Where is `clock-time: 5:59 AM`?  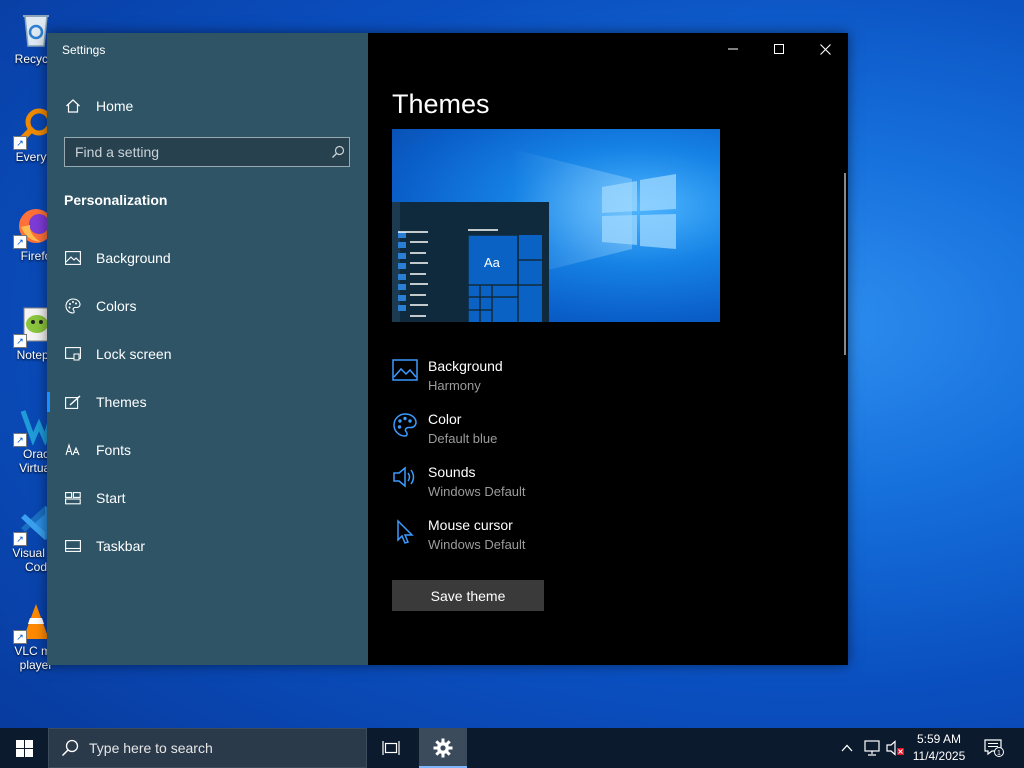
clock-time: 5:59 AM is located at coordinates (939, 739).